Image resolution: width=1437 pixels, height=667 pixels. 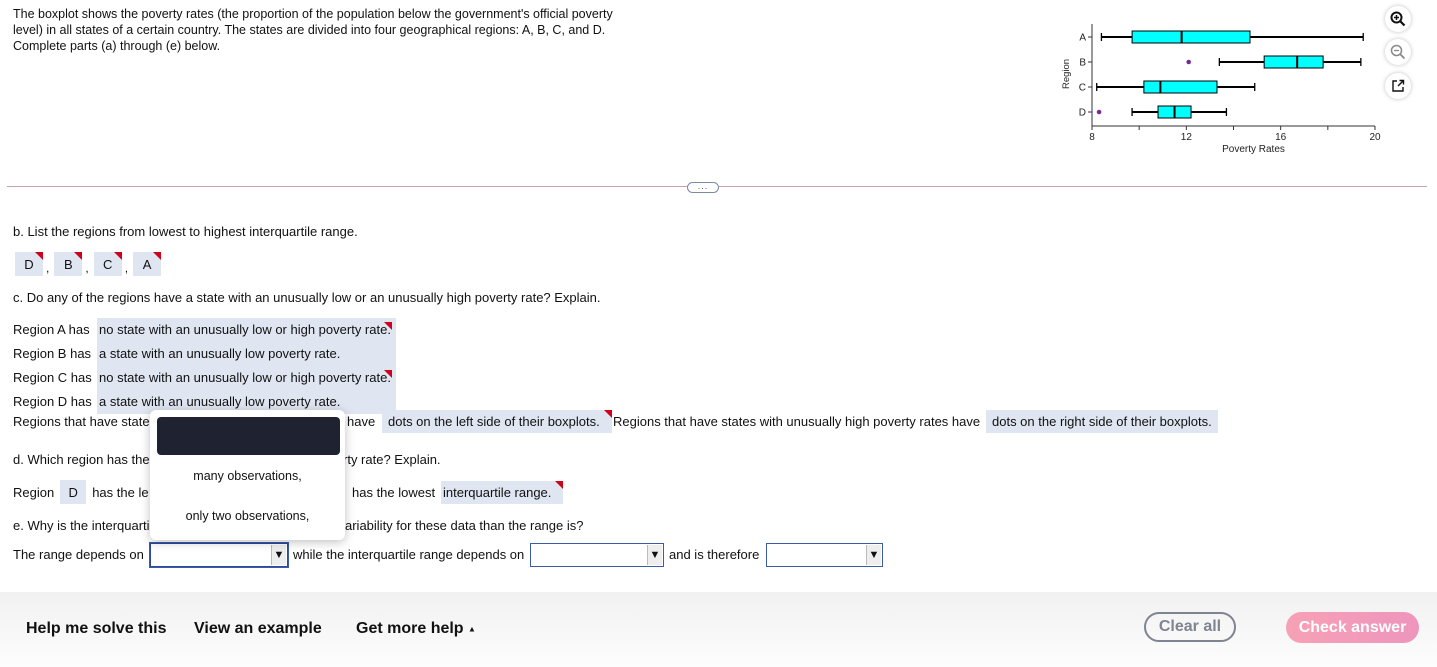 I want to click on zoom-out-button, so click(x=1398, y=52).